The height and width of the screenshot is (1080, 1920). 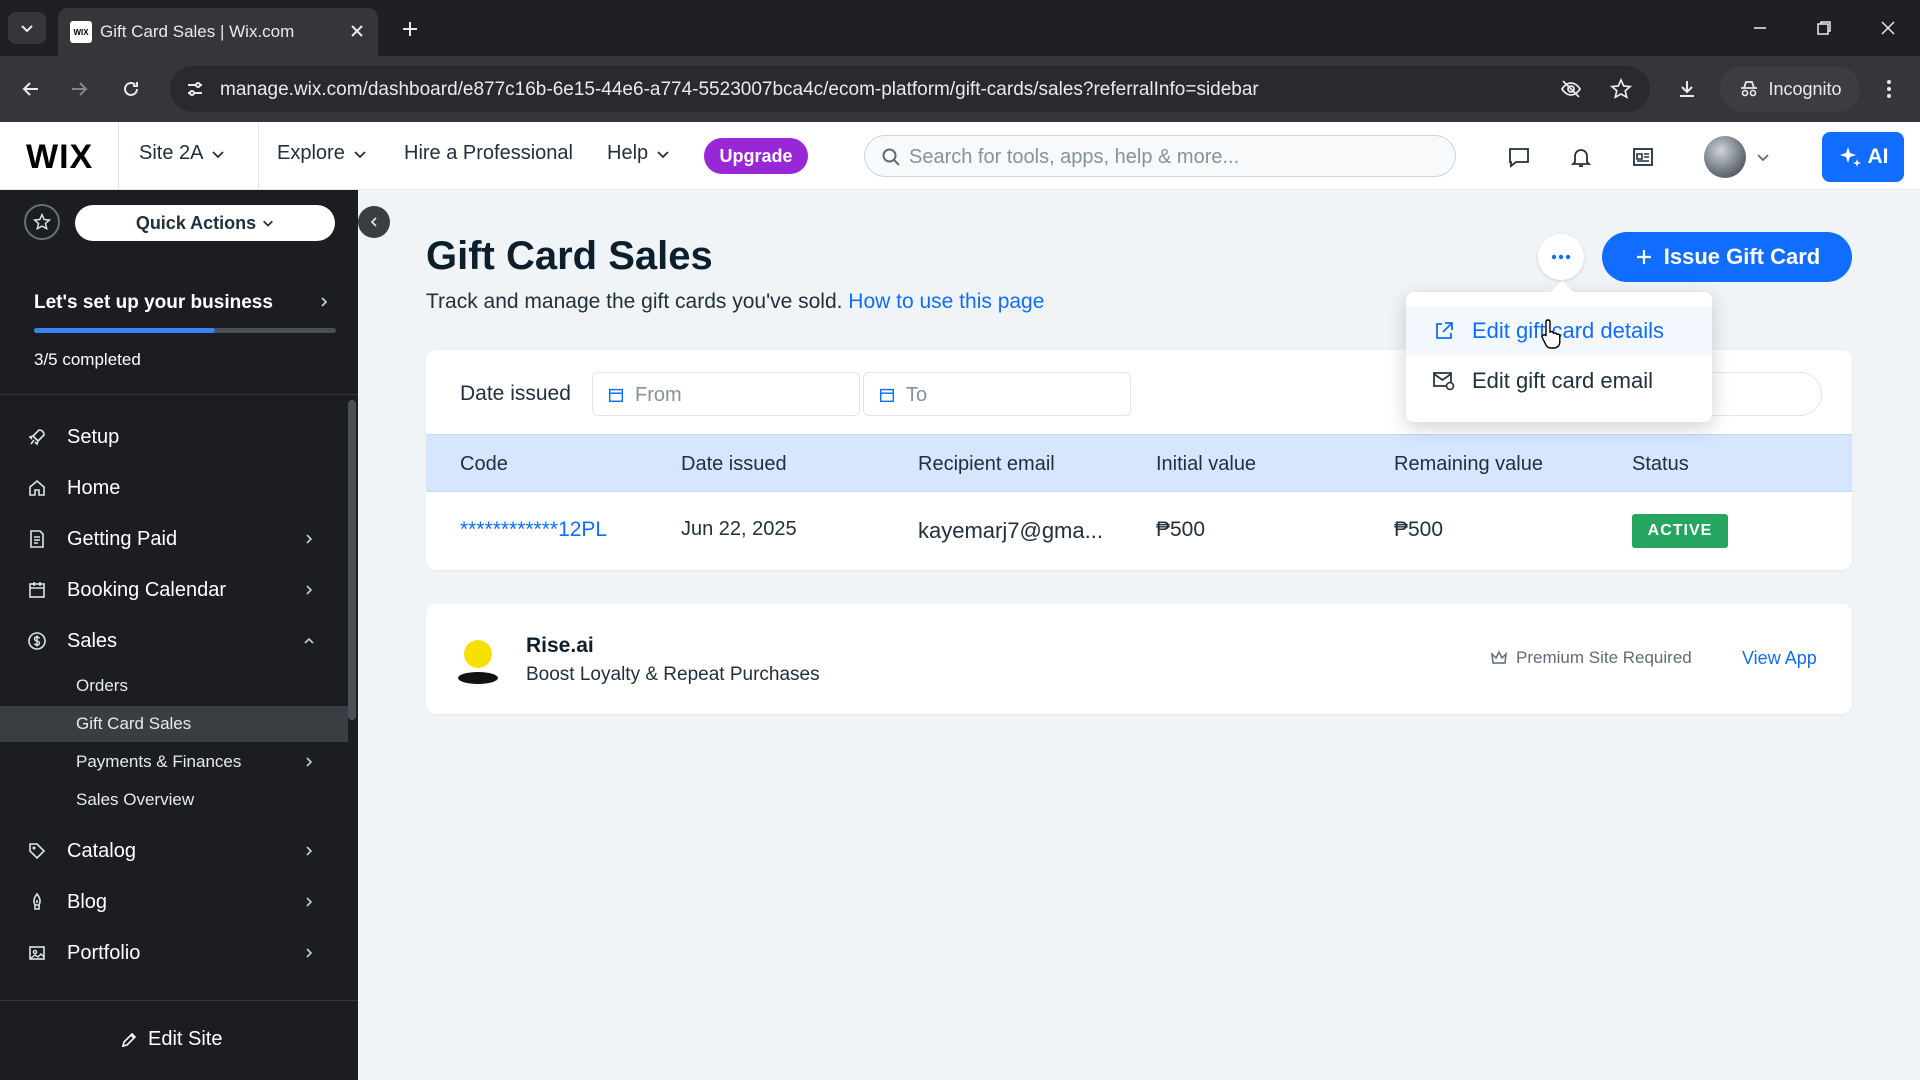 I want to click on help-menu: Help, so click(x=638, y=153).